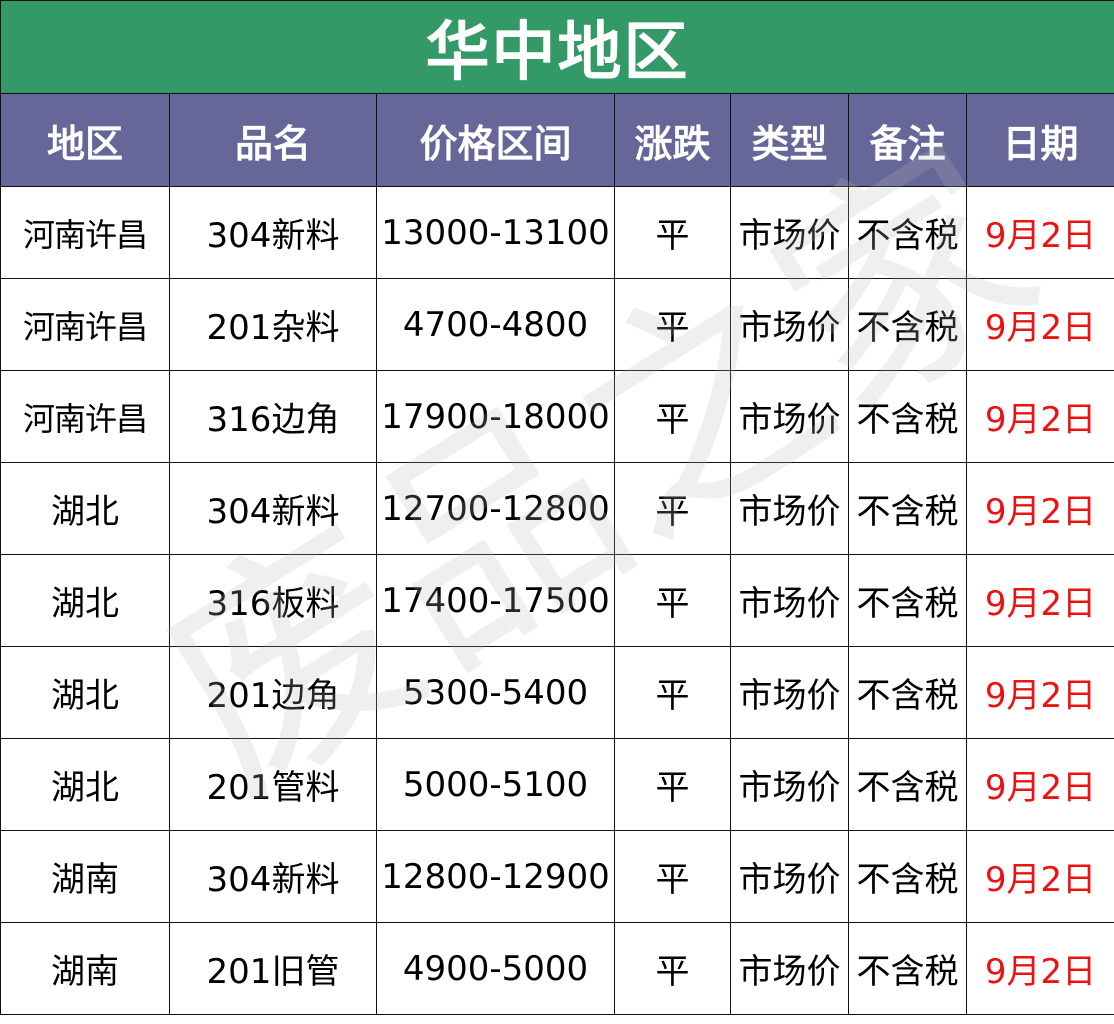  What do you see at coordinates (495, 692) in the screenshot?
I see `price-range-cell: 5300-5400` at bounding box center [495, 692].